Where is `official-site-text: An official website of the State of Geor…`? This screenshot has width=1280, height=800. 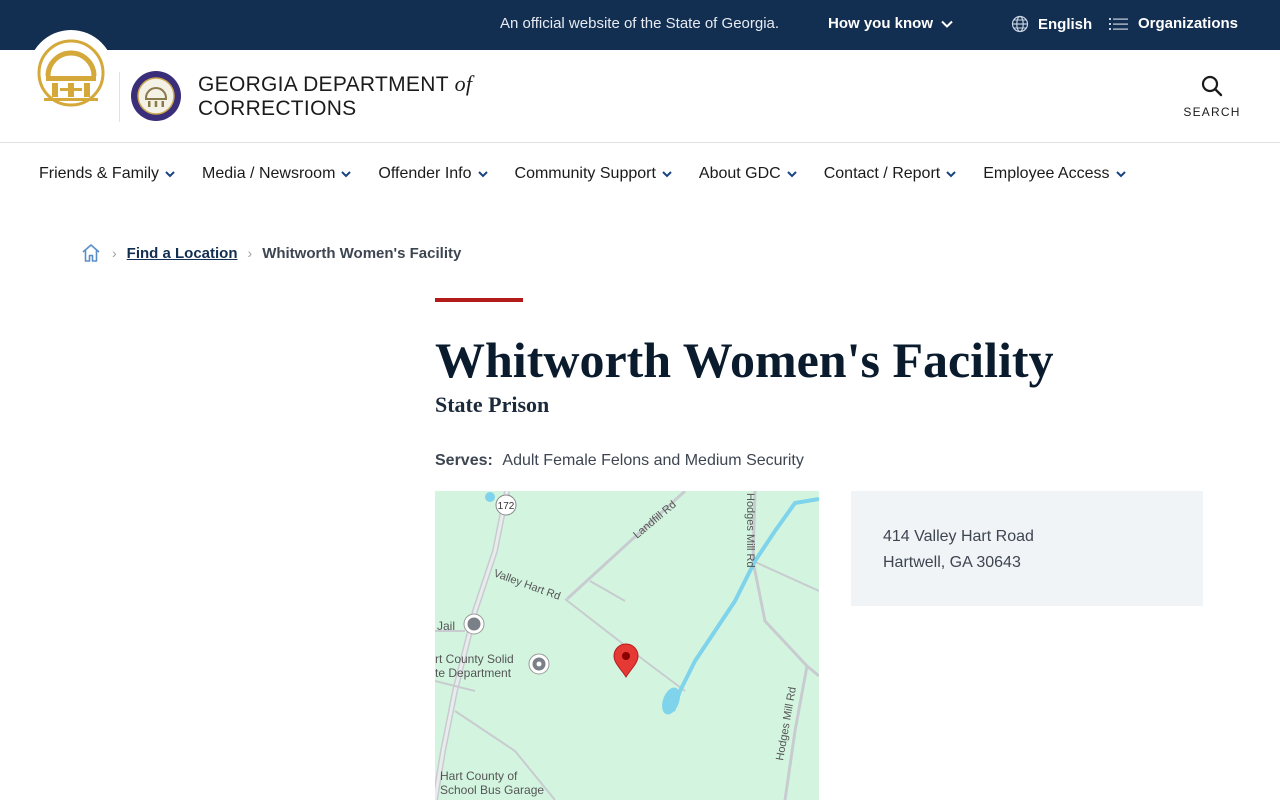 official-site-text: An official website of the State of Geor… is located at coordinates (640, 23).